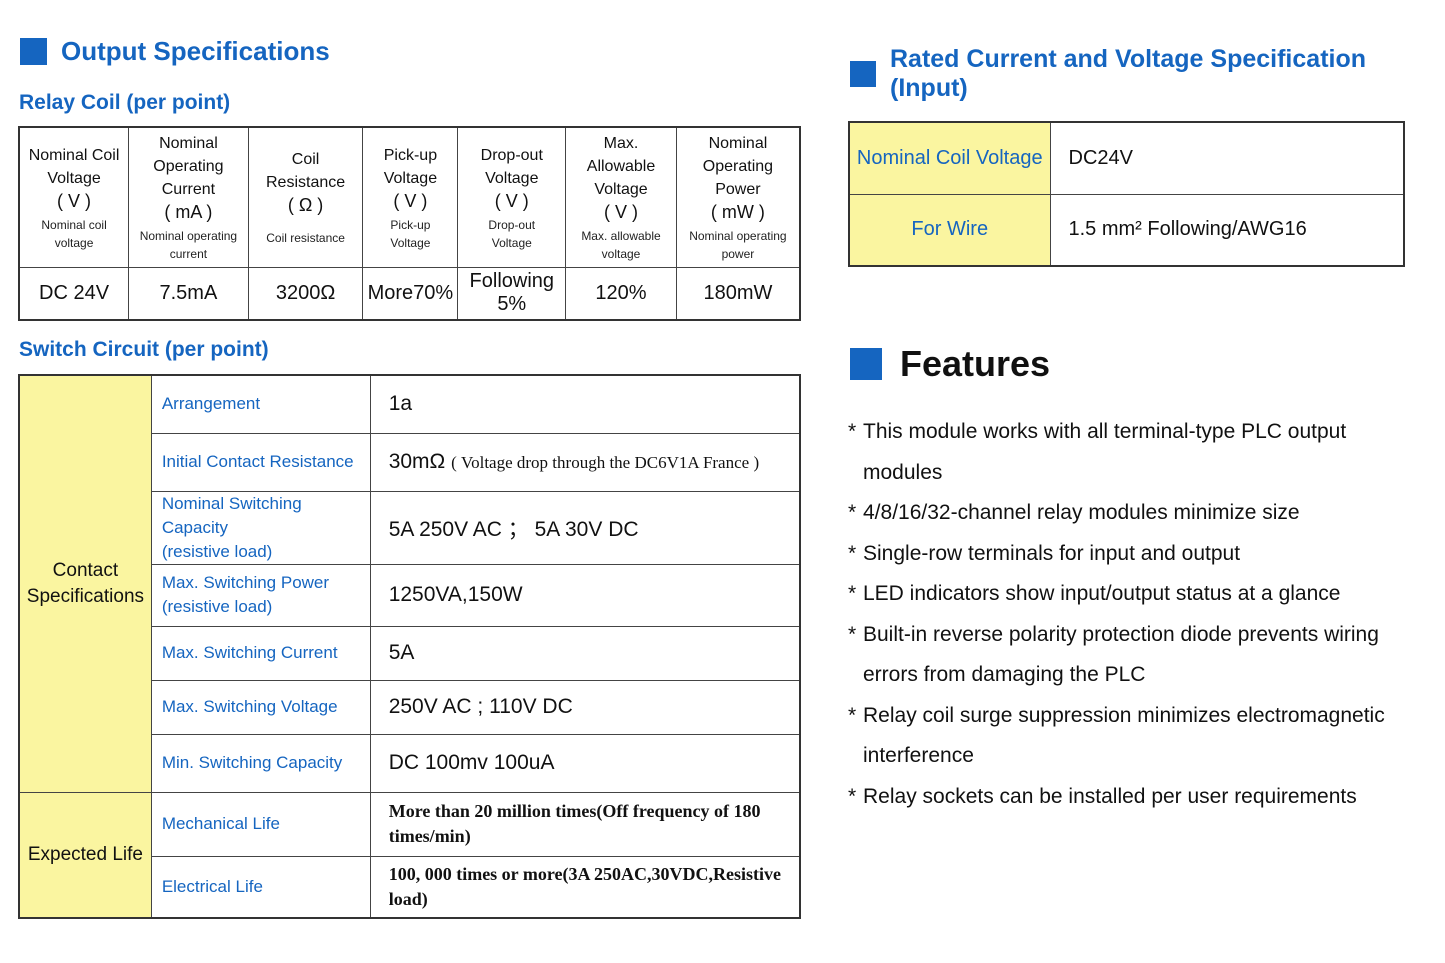 The width and height of the screenshot is (1445, 963). Describe the element at coordinates (512, 293) in the screenshot. I see `coil-value-cell: Following 5%` at that location.